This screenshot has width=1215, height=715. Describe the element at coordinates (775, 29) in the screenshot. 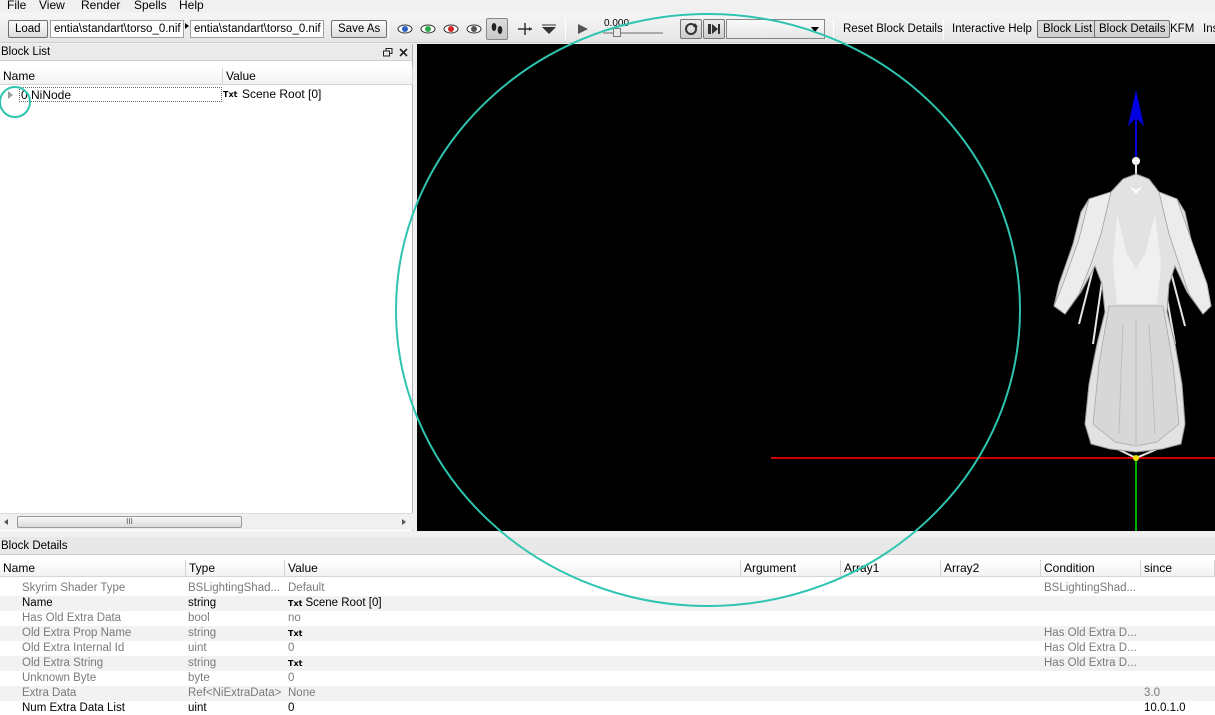

I see `animation-select` at that location.